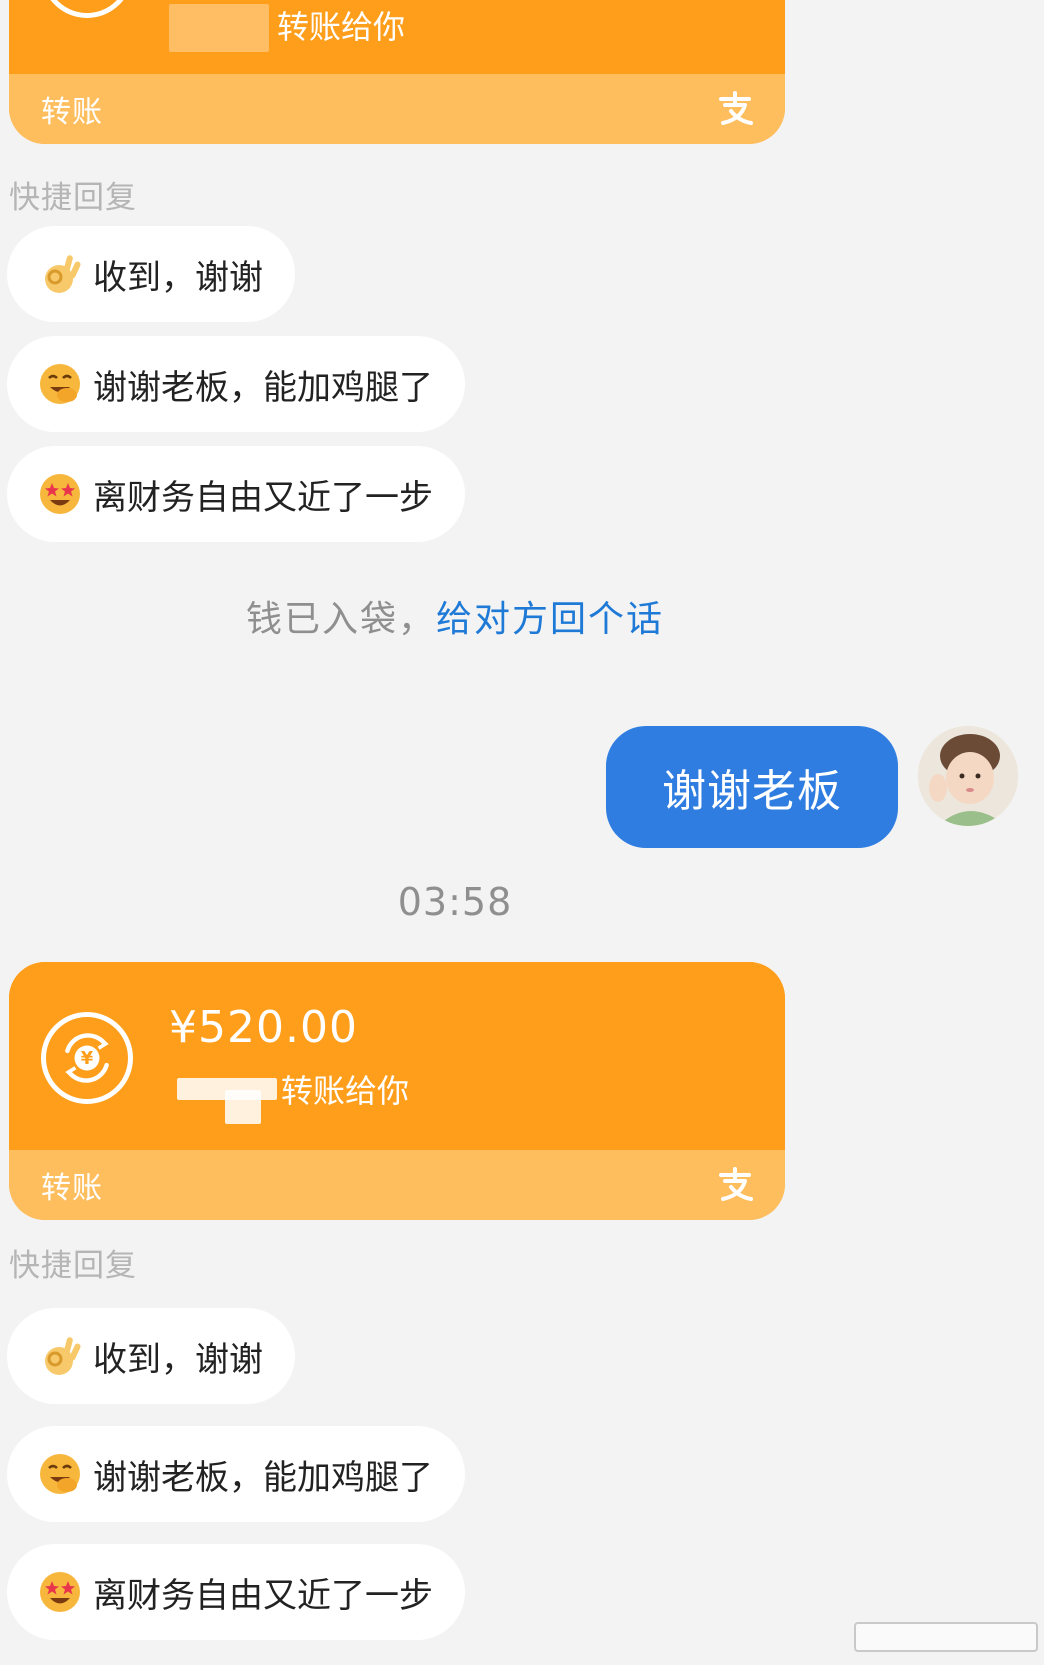 This screenshot has width=1044, height=1665. I want to click on transfer-card-2: ¥ ¥520.00 转账给你 转账, so click(397, 1091).